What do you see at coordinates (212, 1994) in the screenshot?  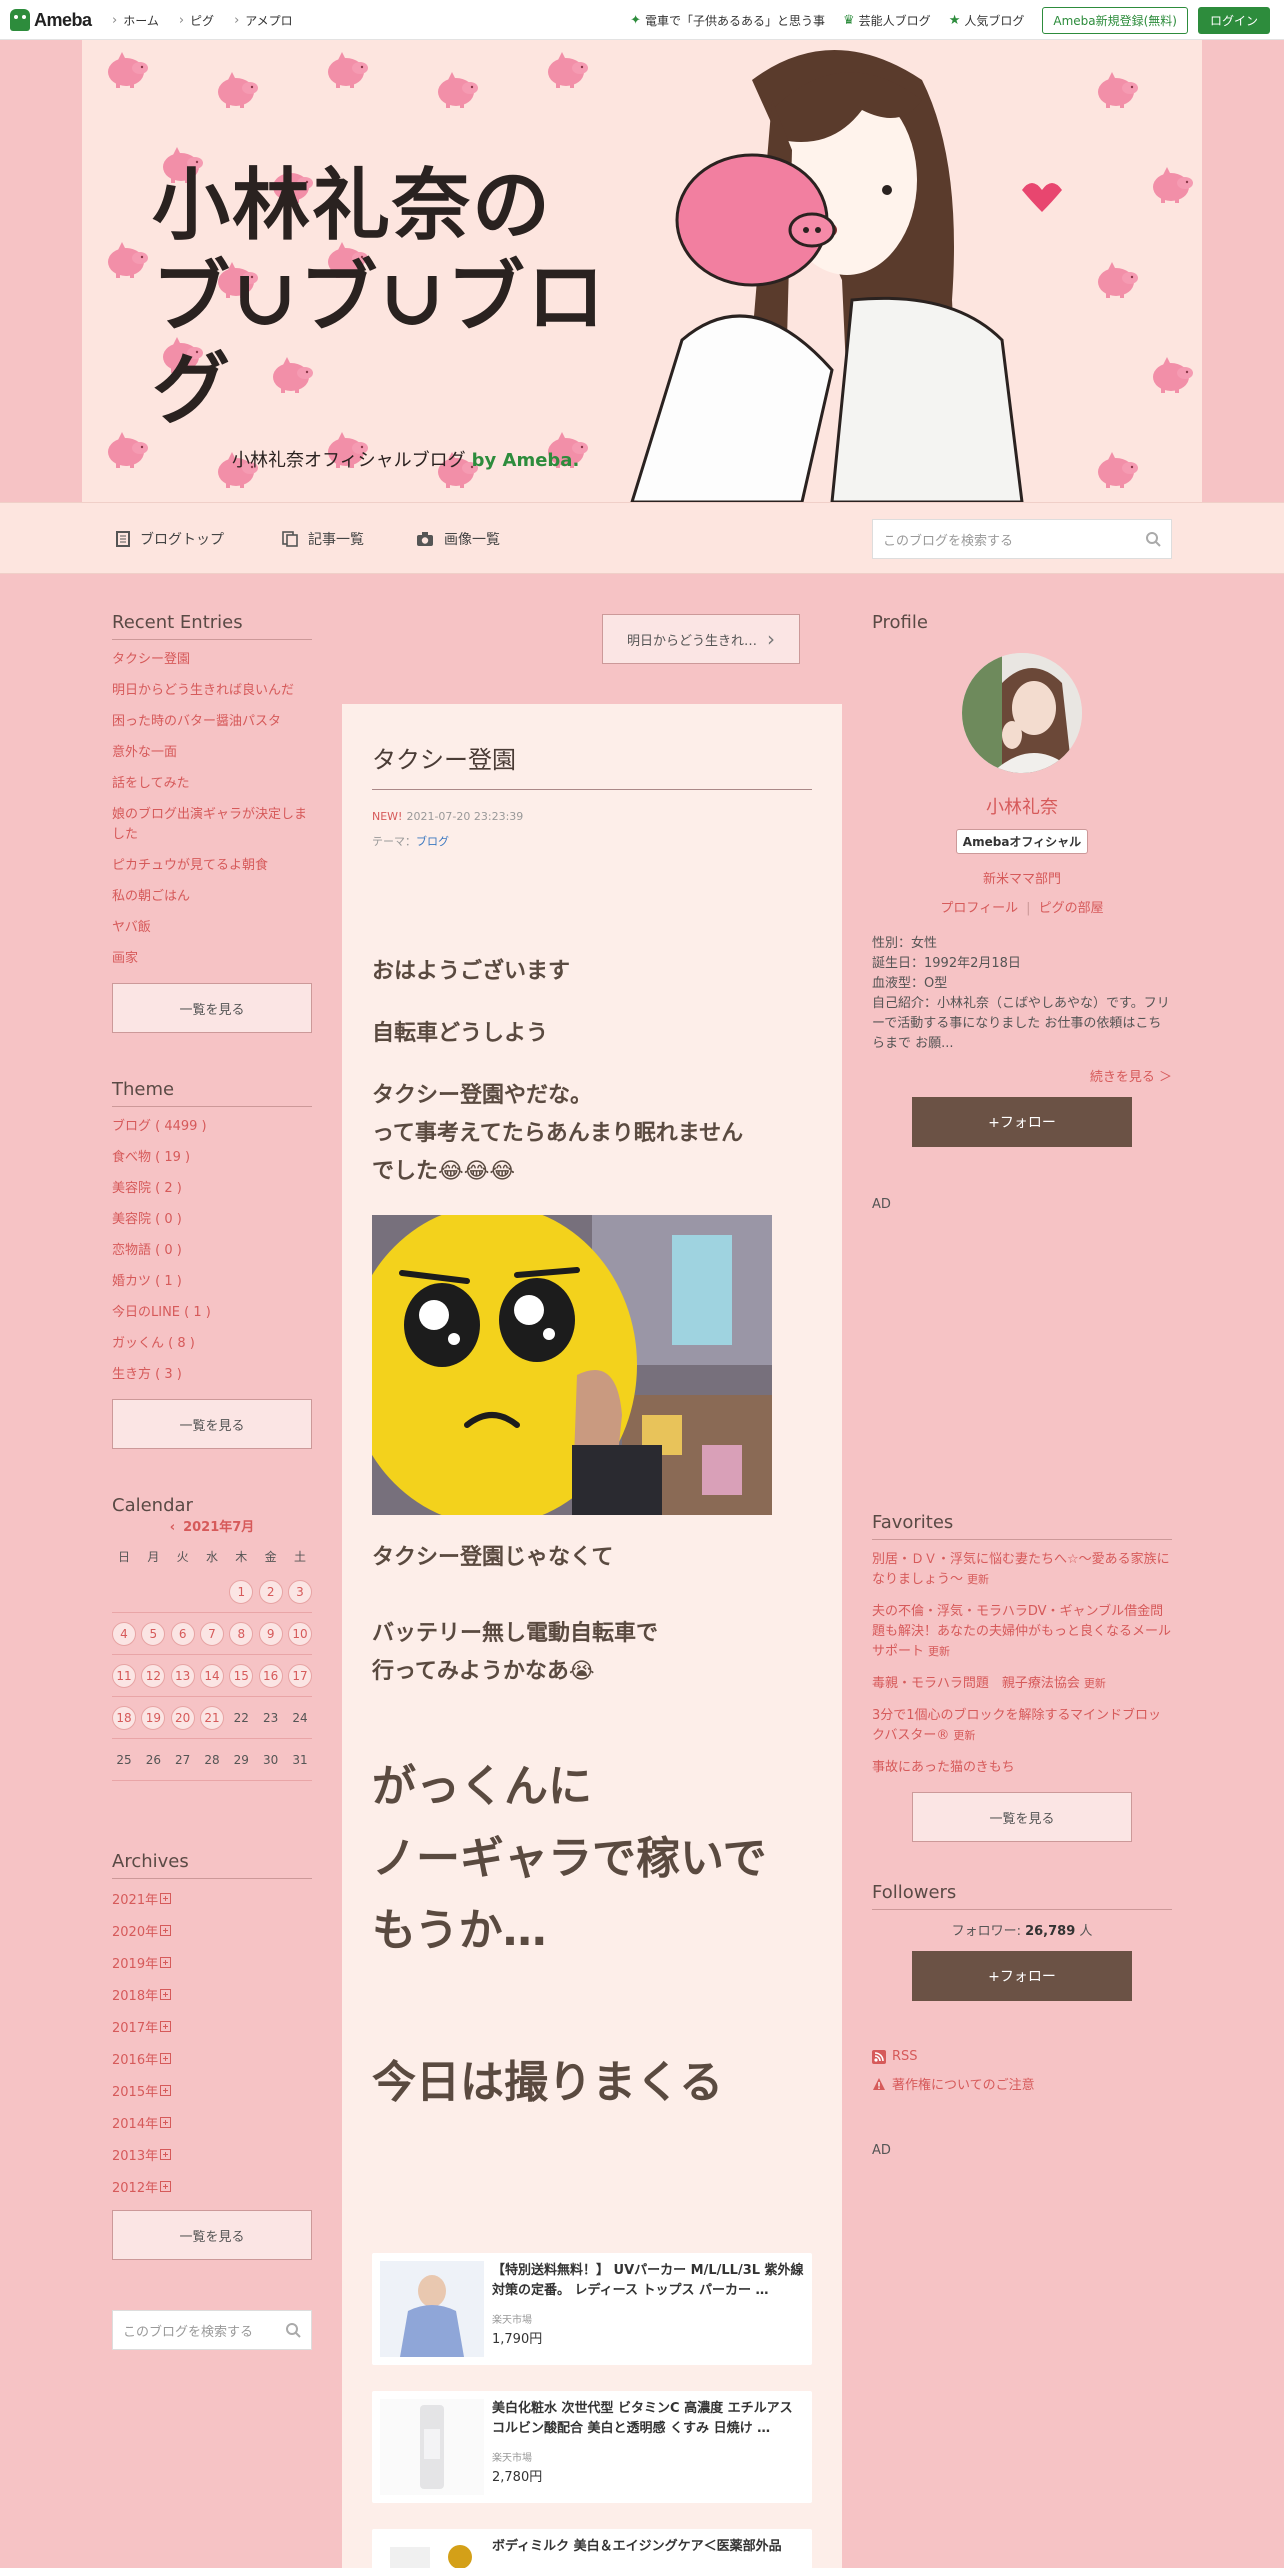 I see `archive-year: 2018年` at bounding box center [212, 1994].